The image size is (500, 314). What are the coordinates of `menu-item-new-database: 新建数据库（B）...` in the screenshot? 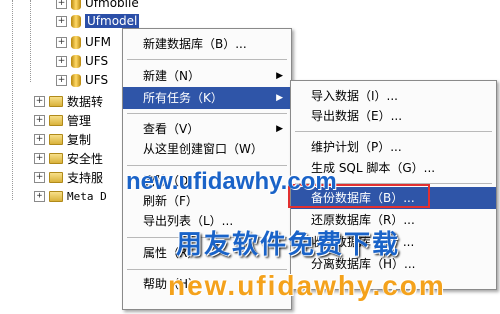 It's located at (207, 44).